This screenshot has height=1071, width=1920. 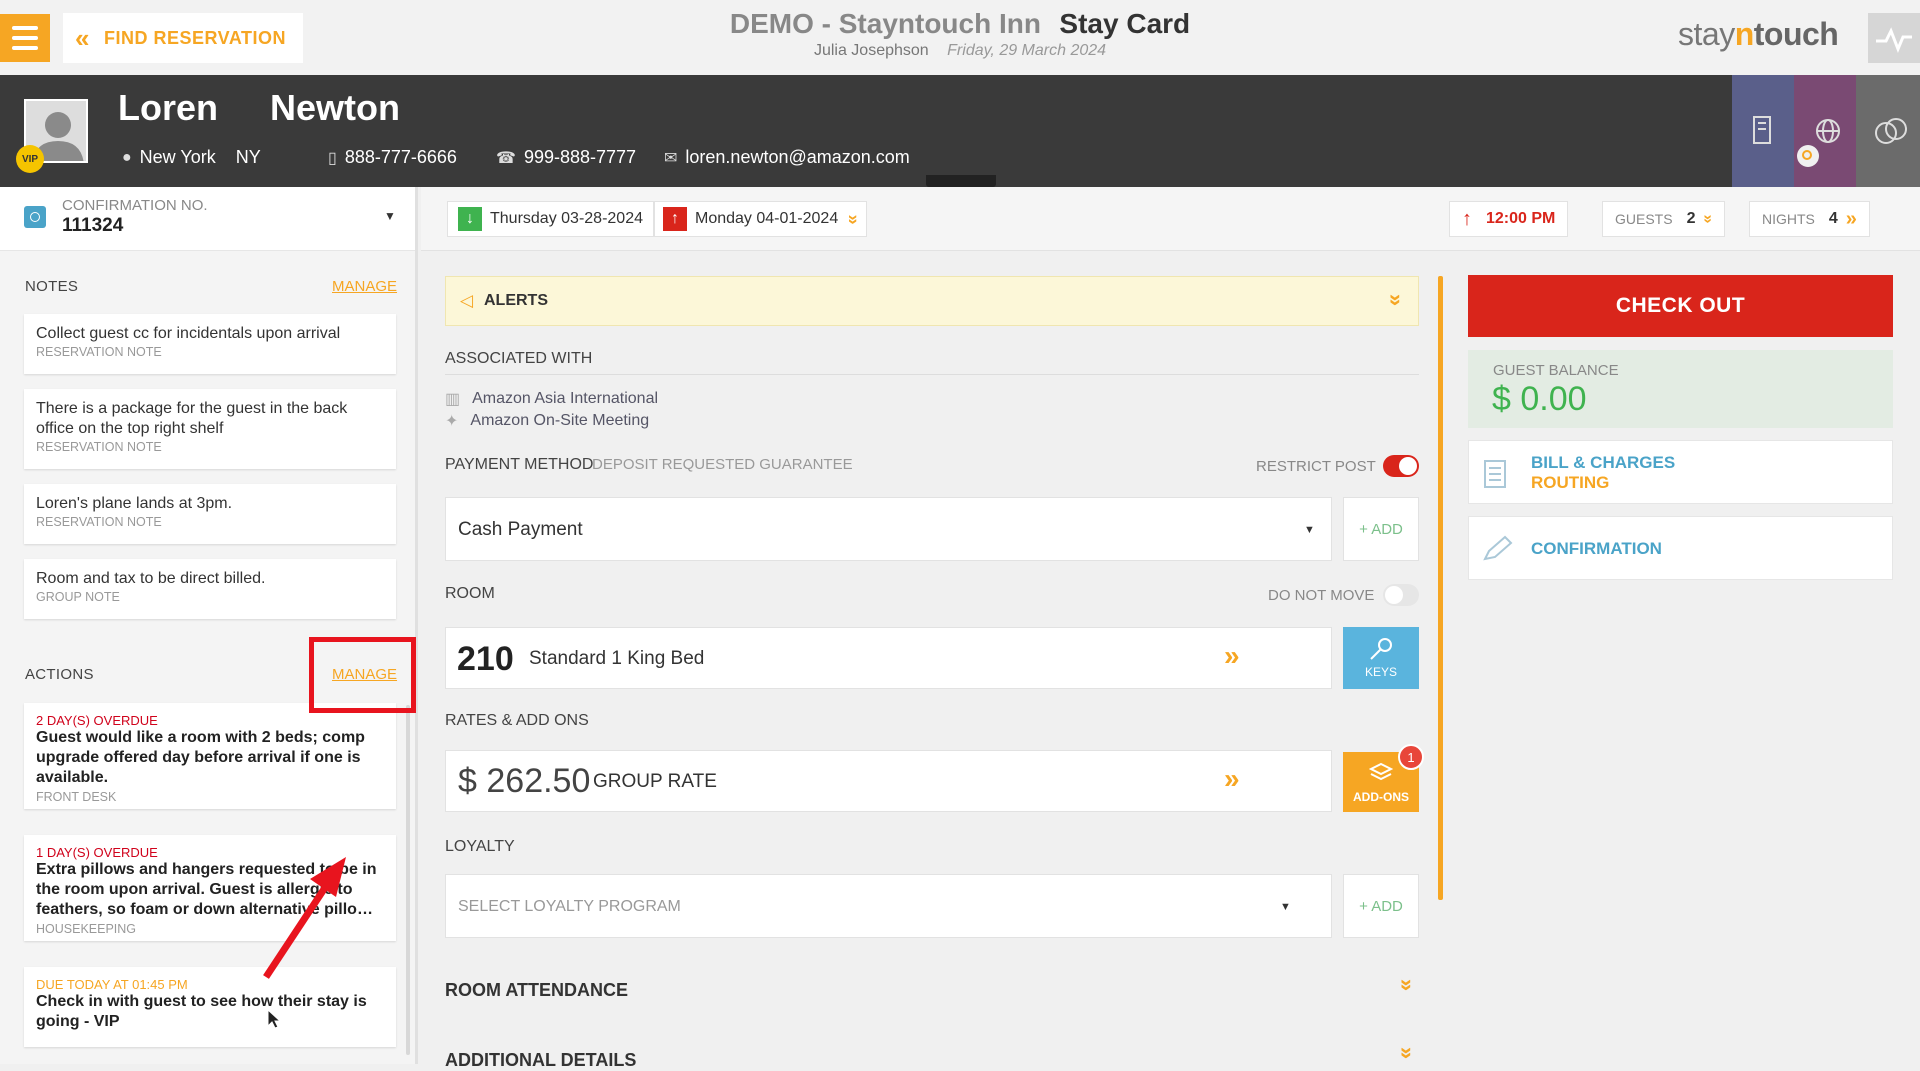 I want to click on alerts-label: ALERTS, so click(x=516, y=300).